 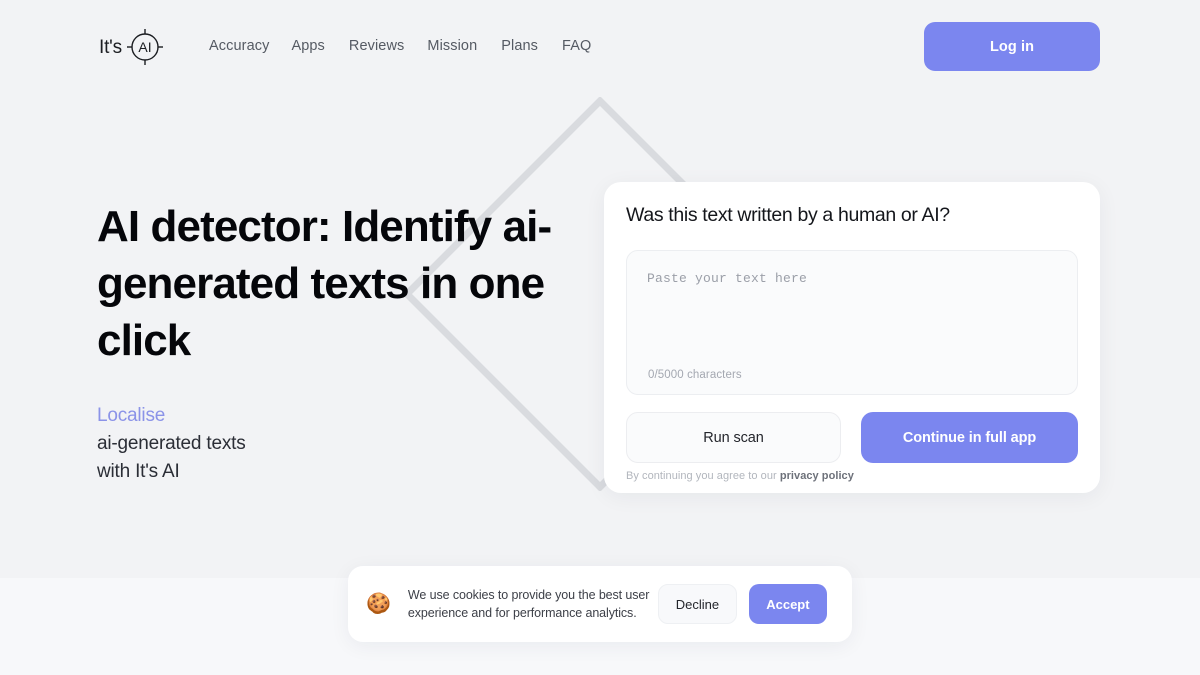 I want to click on cookie-icon: 🍪, so click(x=378, y=604).